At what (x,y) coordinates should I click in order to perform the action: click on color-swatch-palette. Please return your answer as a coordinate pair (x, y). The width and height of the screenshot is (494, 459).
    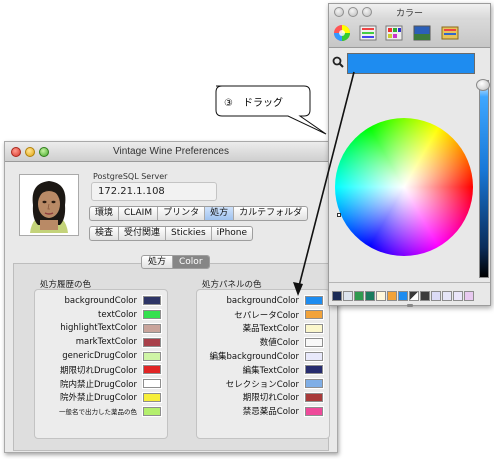
    Looking at the image, I should click on (403, 296).